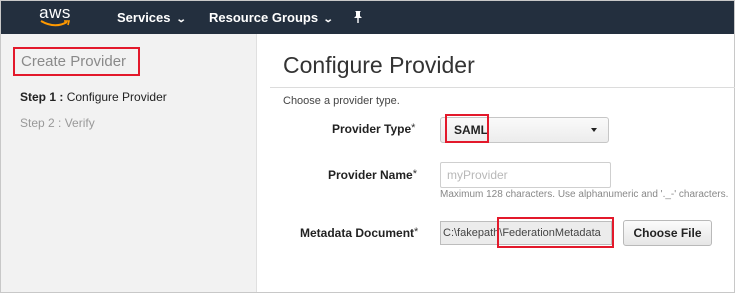 This screenshot has height=293, width=735. Describe the element at coordinates (502, 87) in the screenshot. I see `title-divider` at that location.